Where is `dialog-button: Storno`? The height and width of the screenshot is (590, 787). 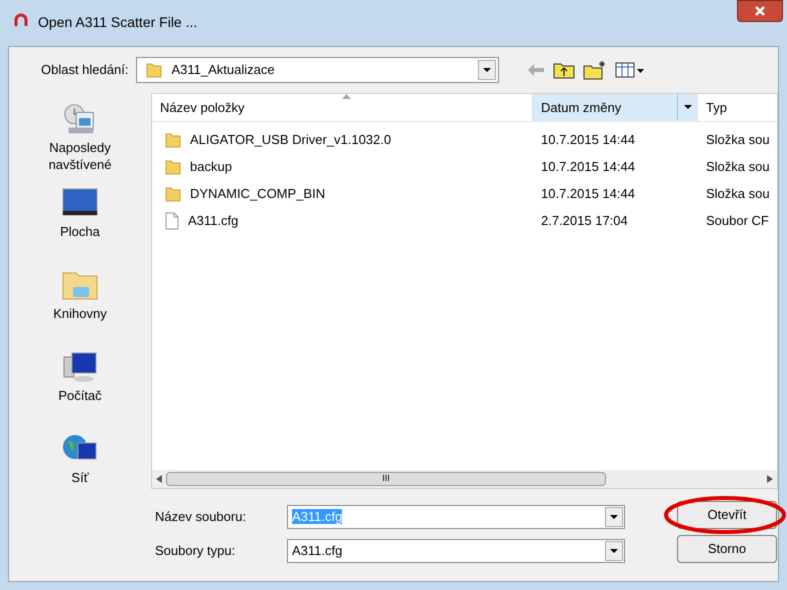
dialog-button: Storno is located at coordinates (727, 549).